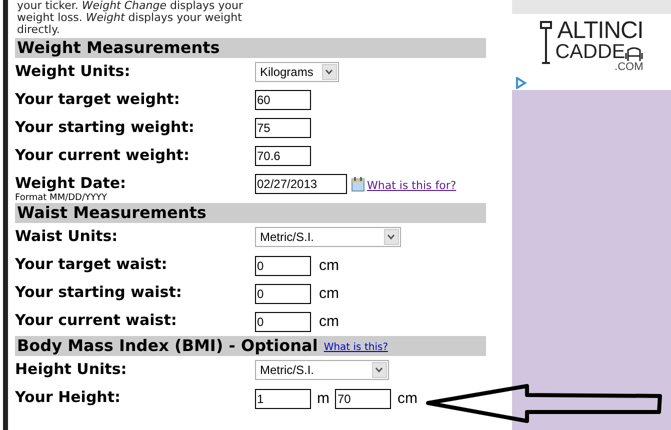 Image resolution: width=671 pixels, height=430 pixels. What do you see at coordinates (102, 155) in the screenshot?
I see `field-label: Your current weight:` at bounding box center [102, 155].